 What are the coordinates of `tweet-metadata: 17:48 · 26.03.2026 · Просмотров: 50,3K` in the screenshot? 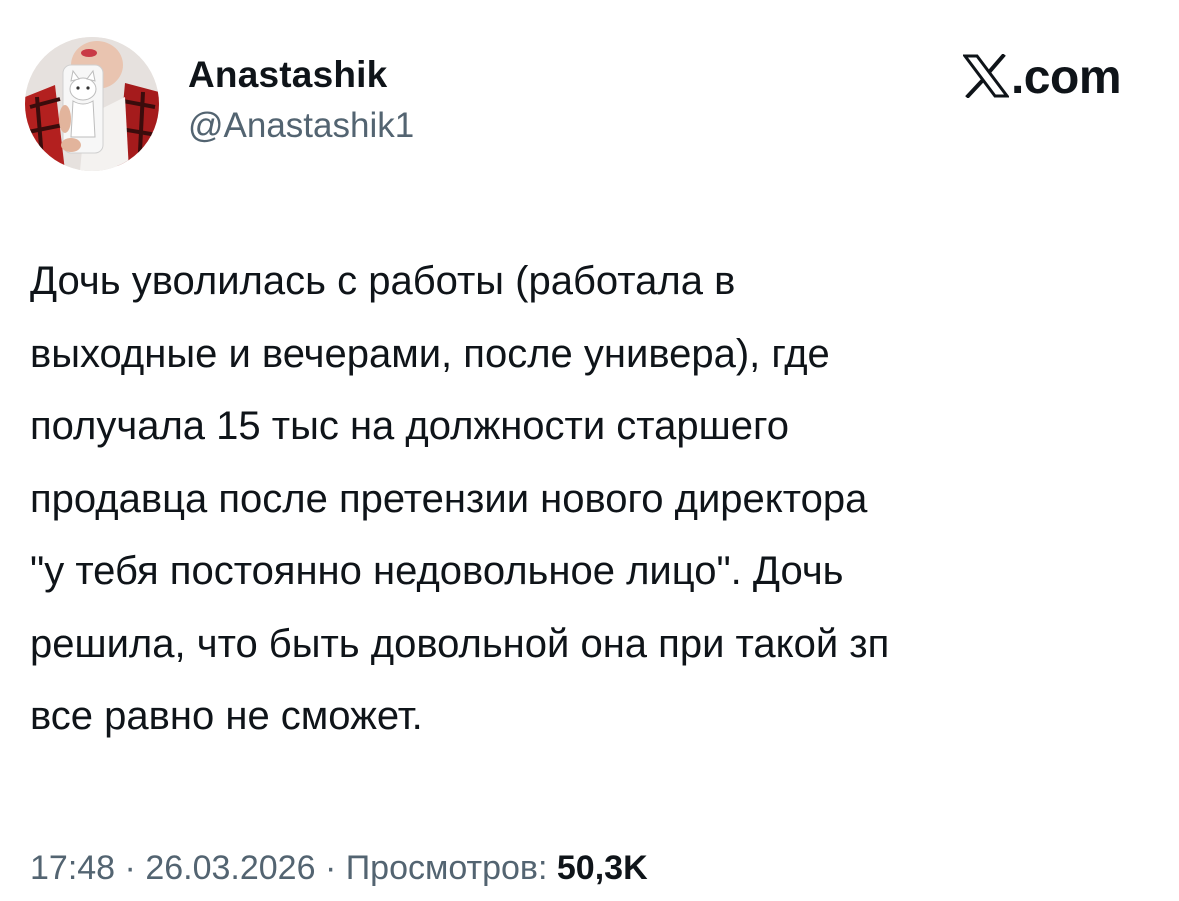 It's located at (339, 868).